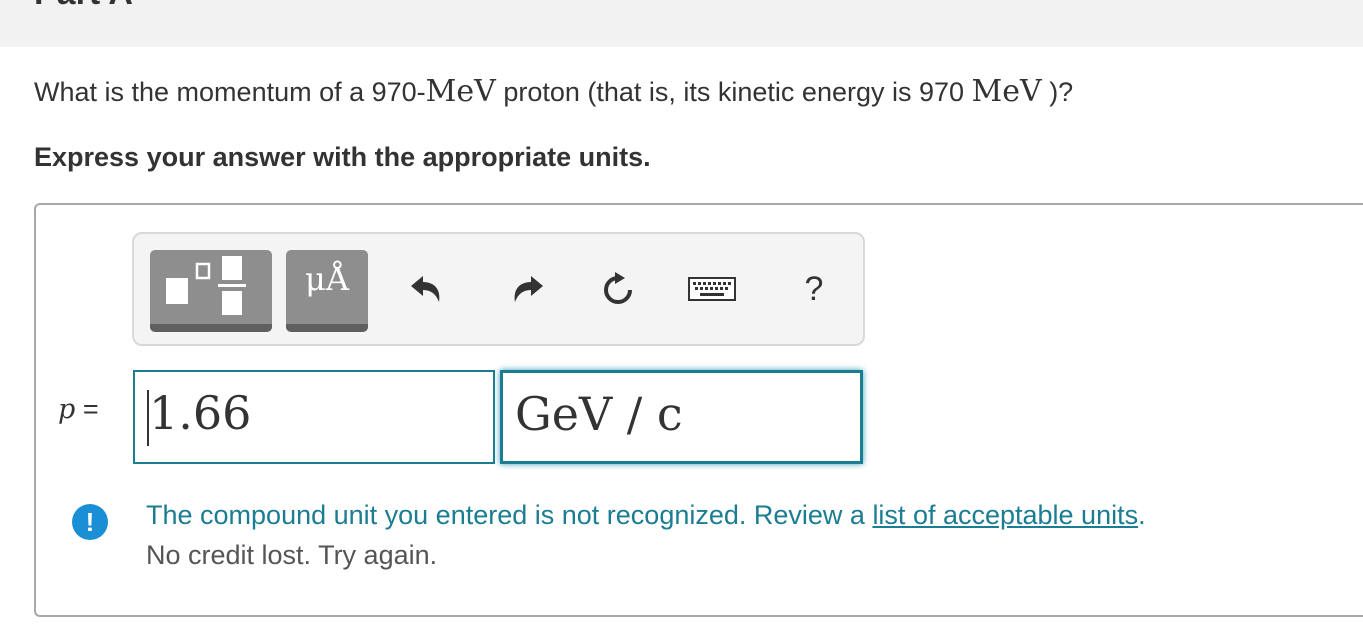 The image size is (1363, 641). What do you see at coordinates (78, 409) in the screenshot?
I see `variable-label: p =` at bounding box center [78, 409].